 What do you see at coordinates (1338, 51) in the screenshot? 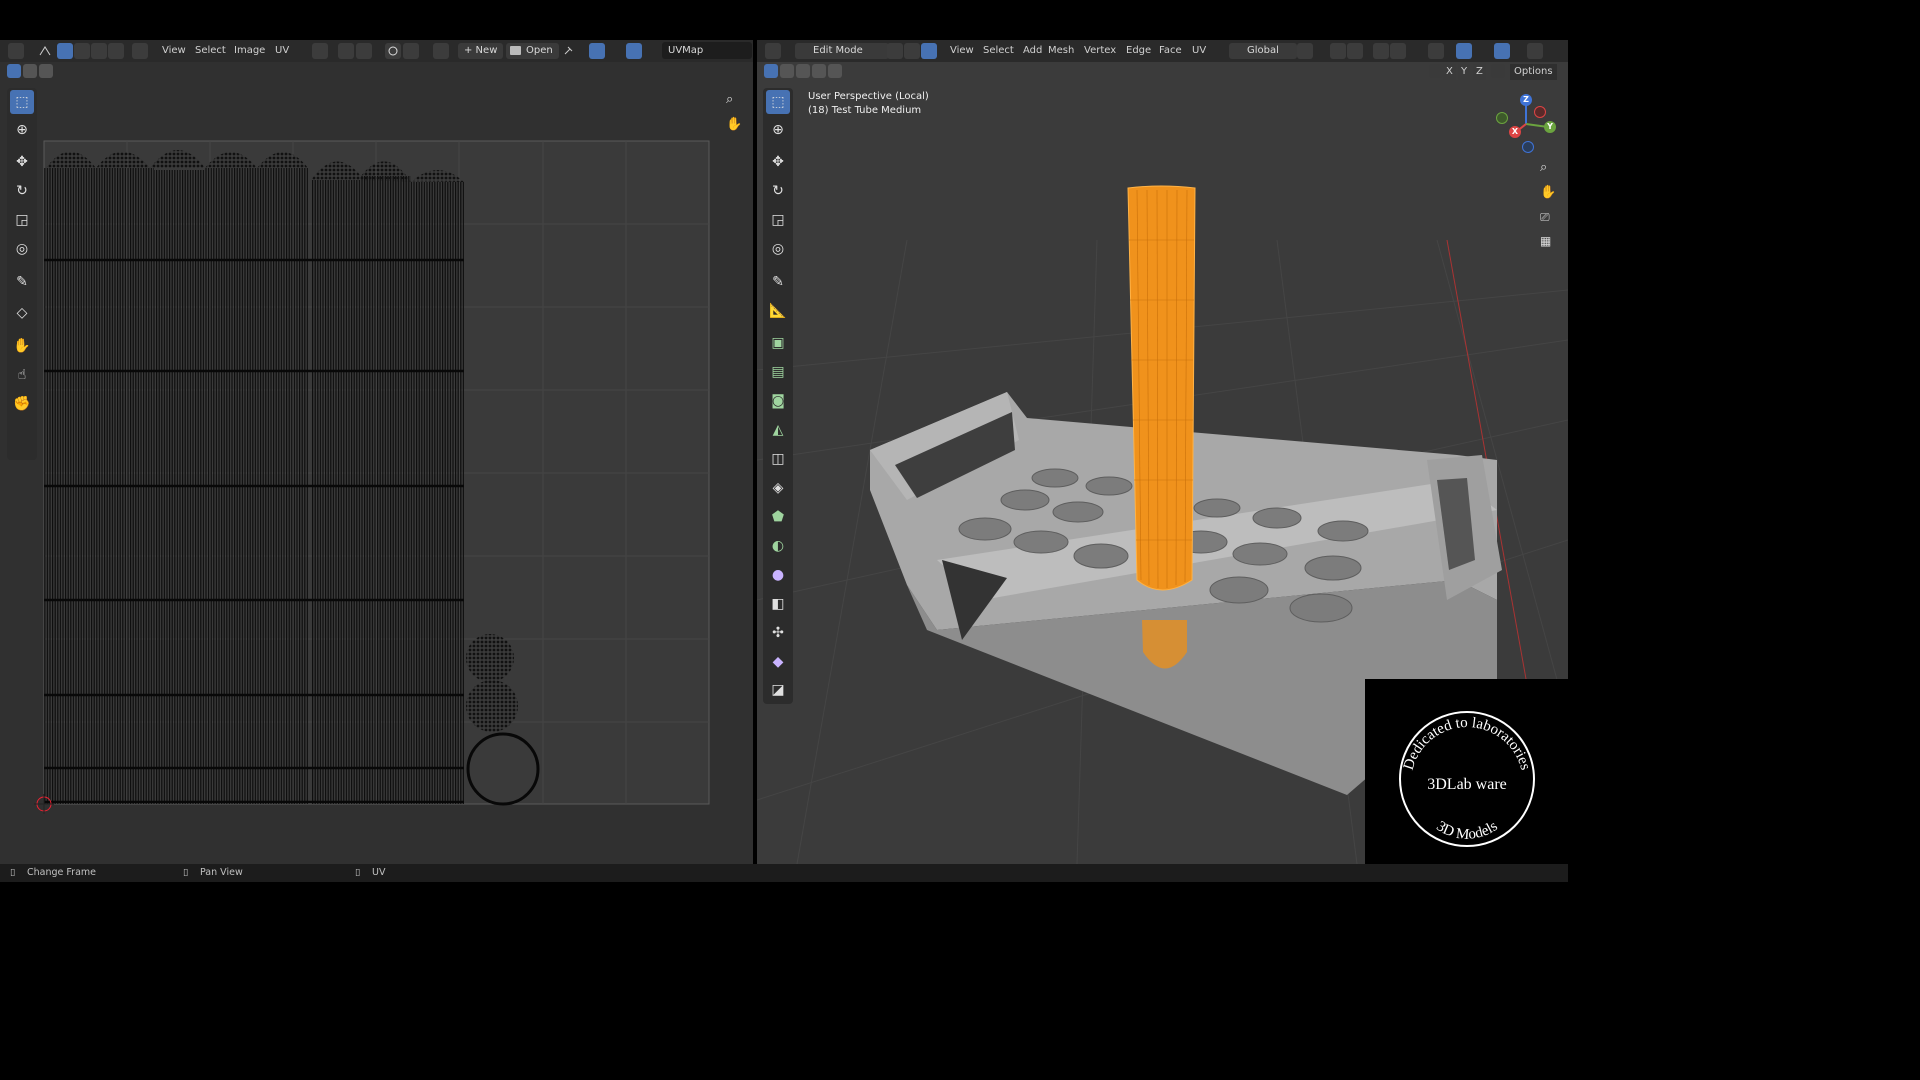
I see `vp-snap-icon` at bounding box center [1338, 51].